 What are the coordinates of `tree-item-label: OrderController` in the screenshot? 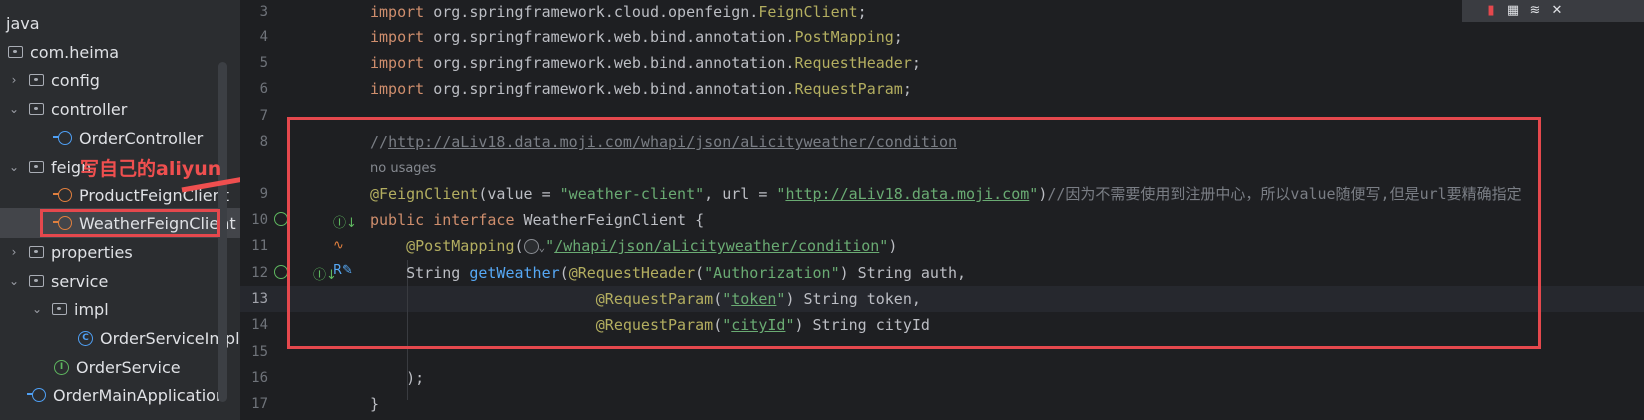 It's located at (141, 138).